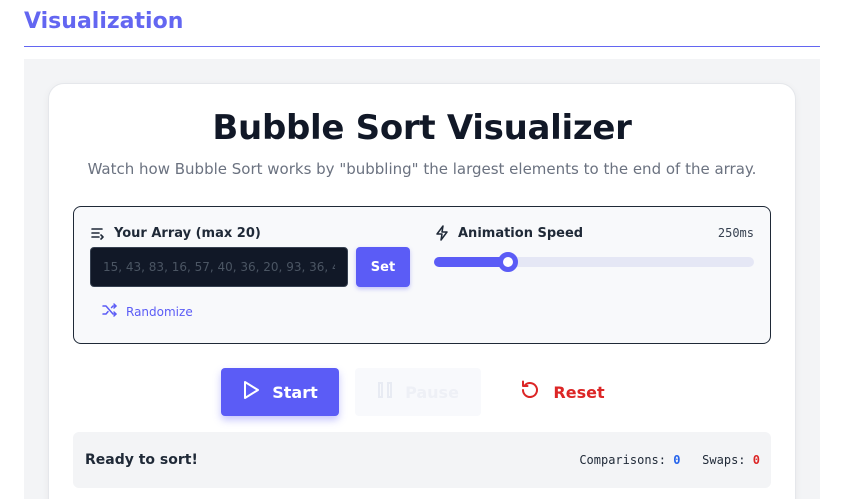  Describe the element at coordinates (442, 233) in the screenshot. I see `lightning-icon` at that location.